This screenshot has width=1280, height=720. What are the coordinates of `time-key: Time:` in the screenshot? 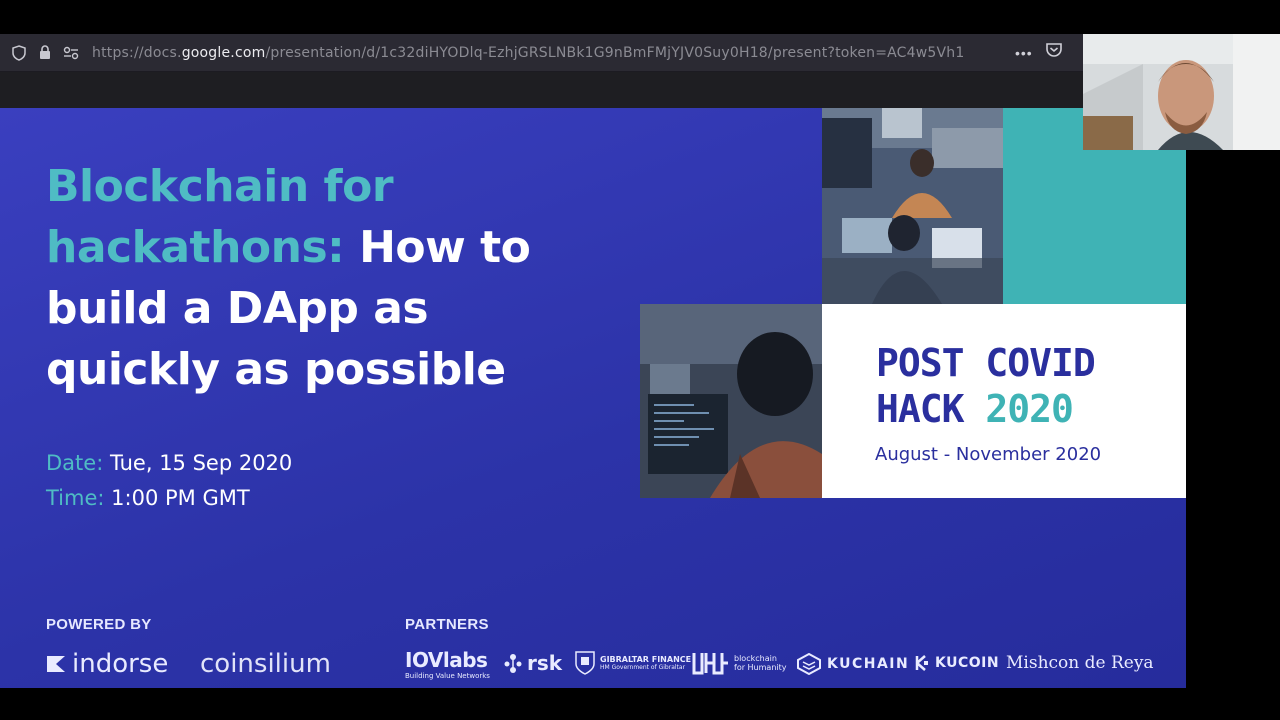 It's located at (75, 498).